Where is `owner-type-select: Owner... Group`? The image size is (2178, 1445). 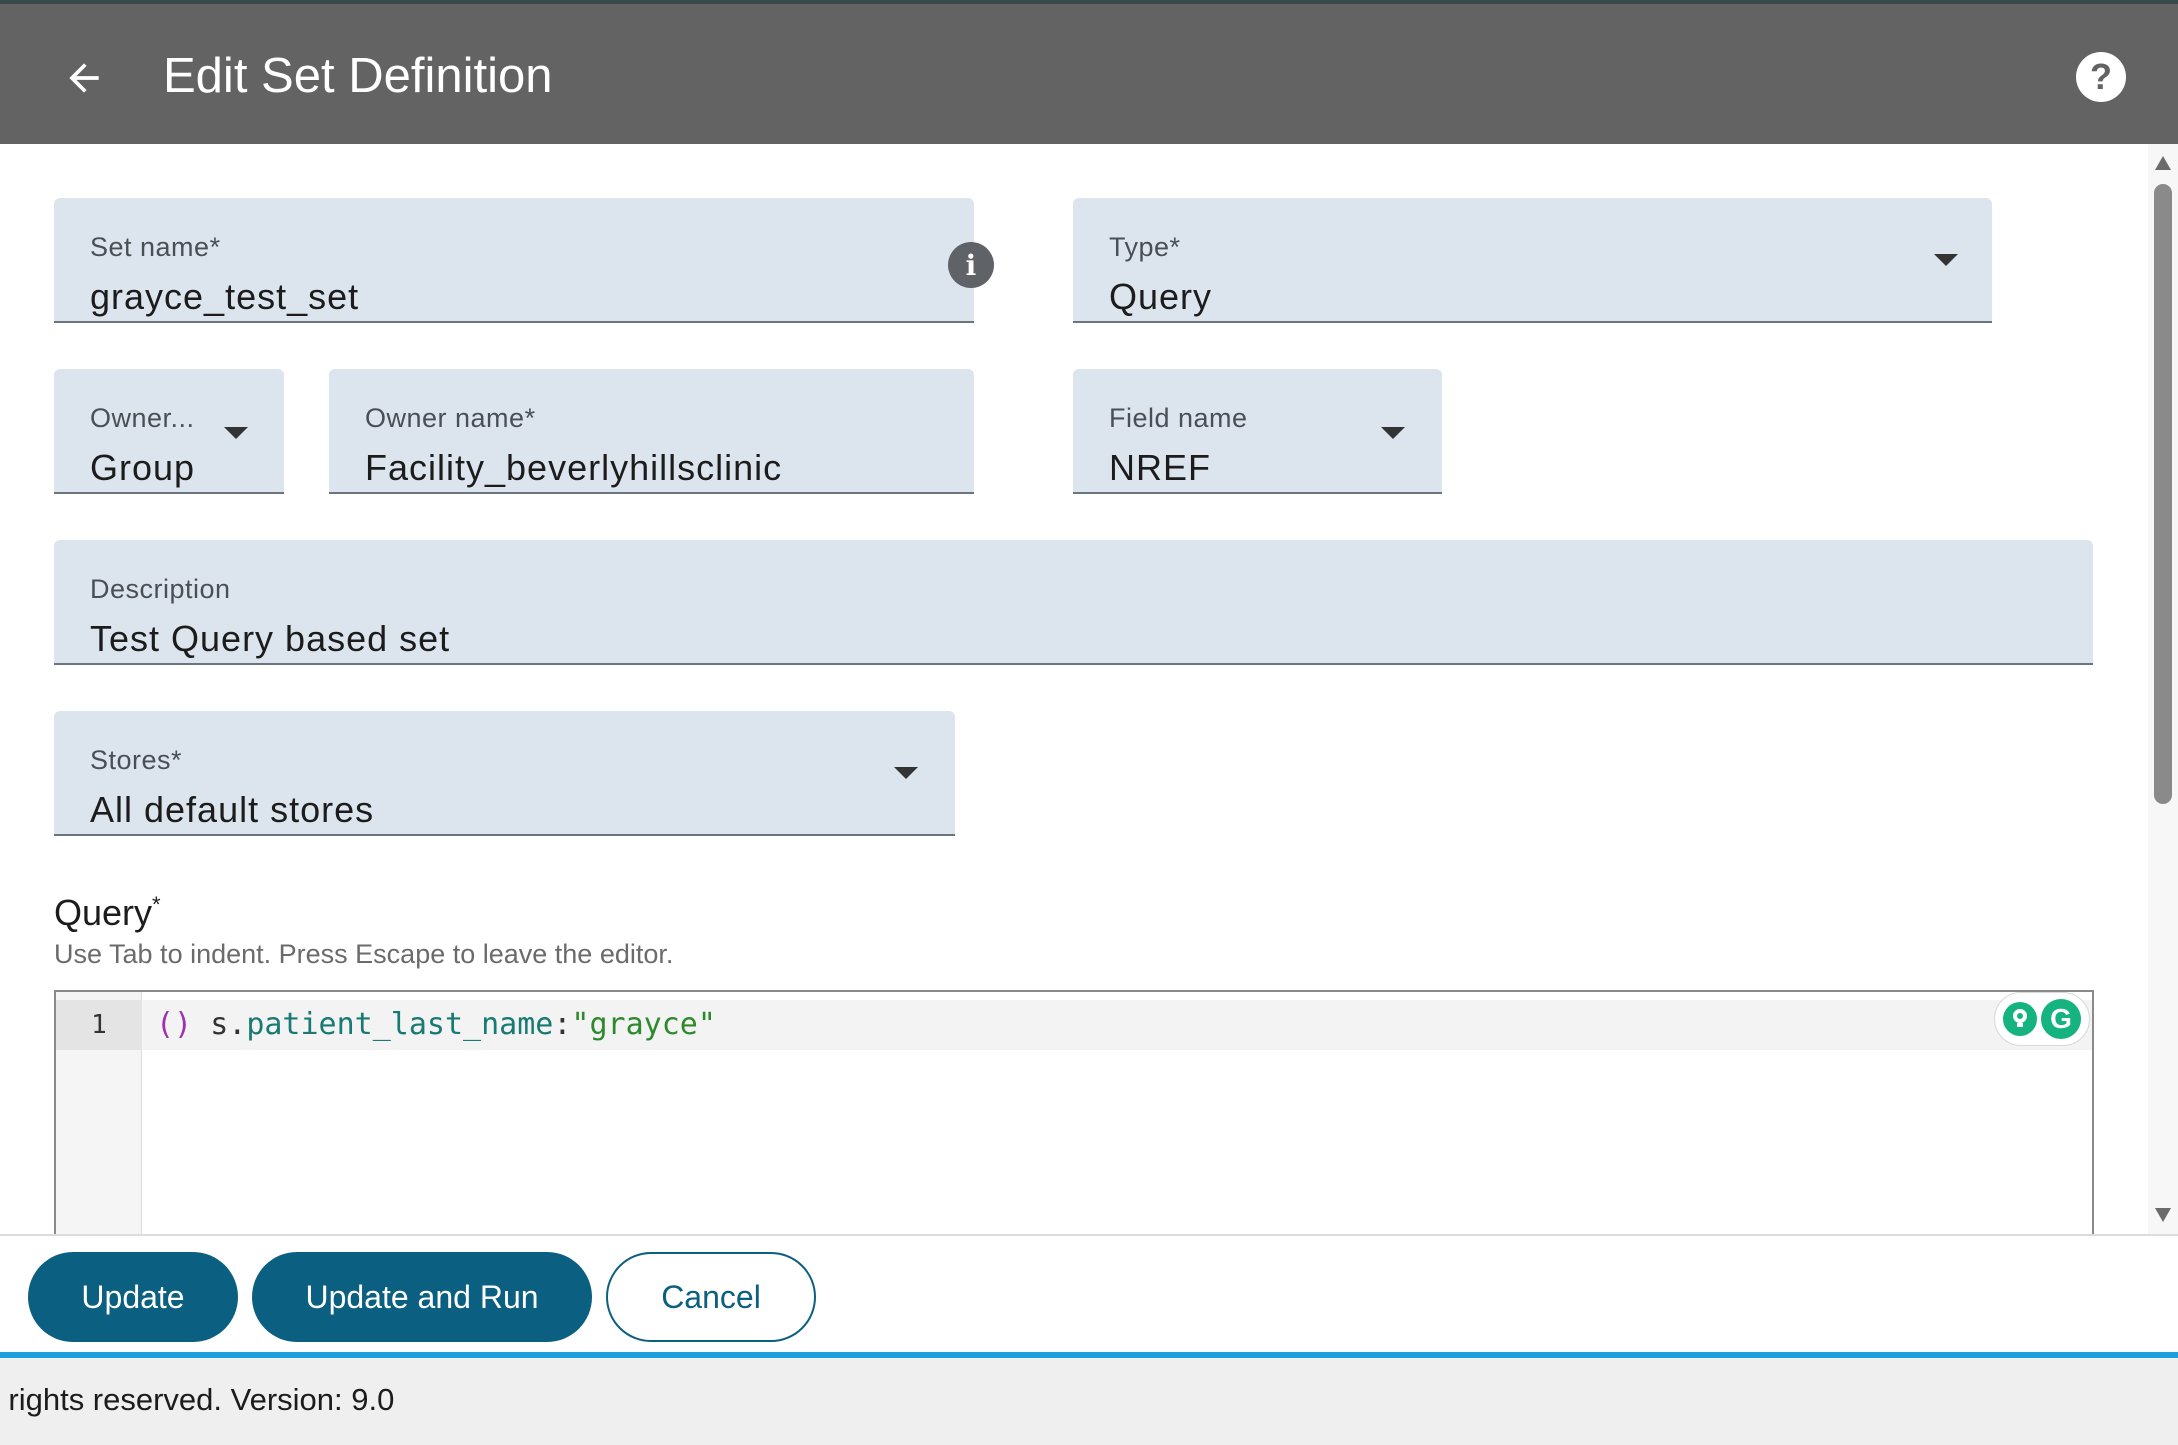
owner-type-select: Owner... Group is located at coordinates (169, 431).